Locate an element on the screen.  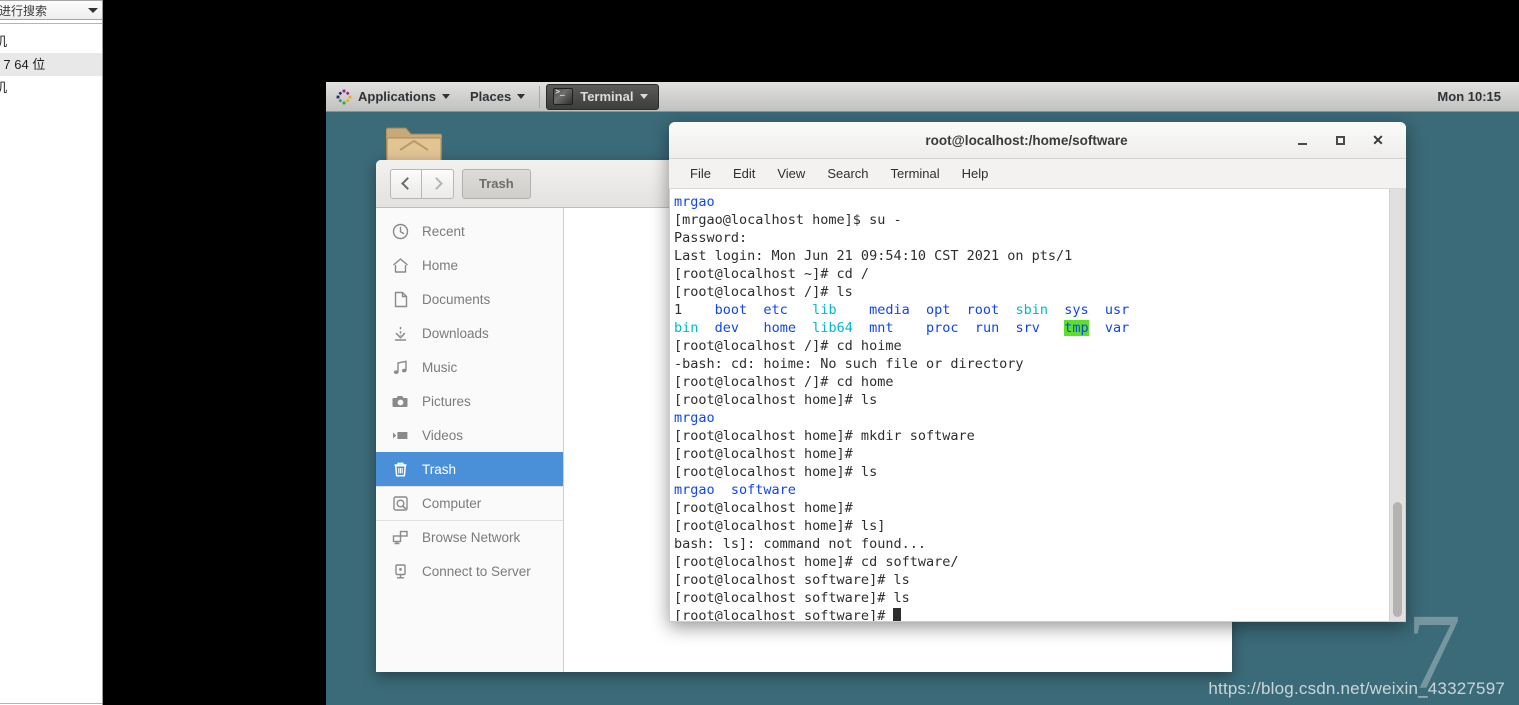
menu-help: Help is located at coordinates (975, 173).